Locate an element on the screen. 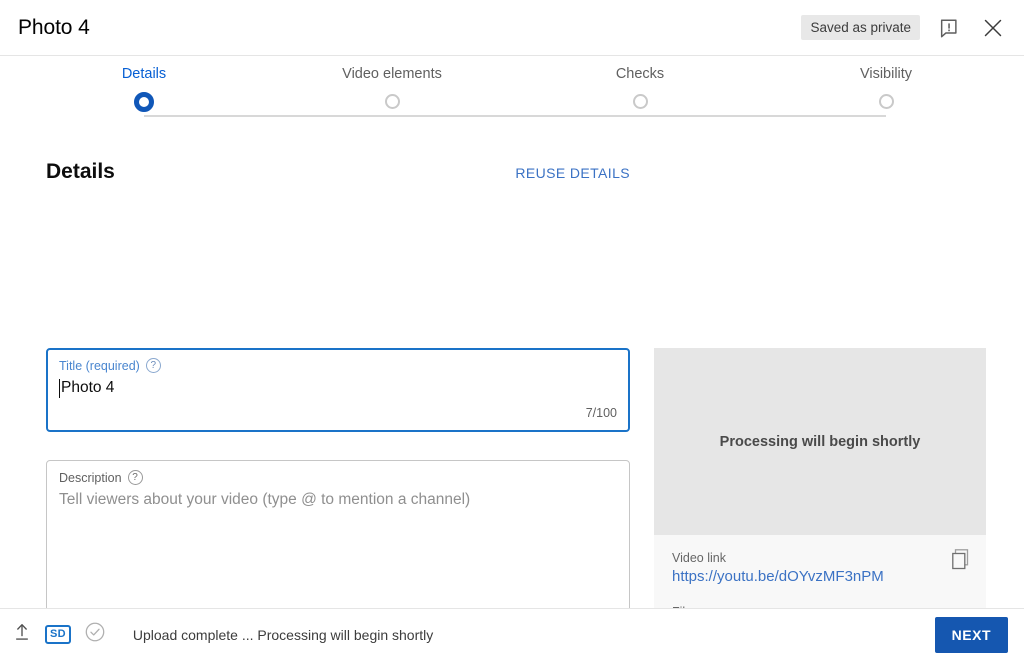 The height and width of the screenshot is (660, 1024). video-link-label: Video link is located at coordinates (699, 558).